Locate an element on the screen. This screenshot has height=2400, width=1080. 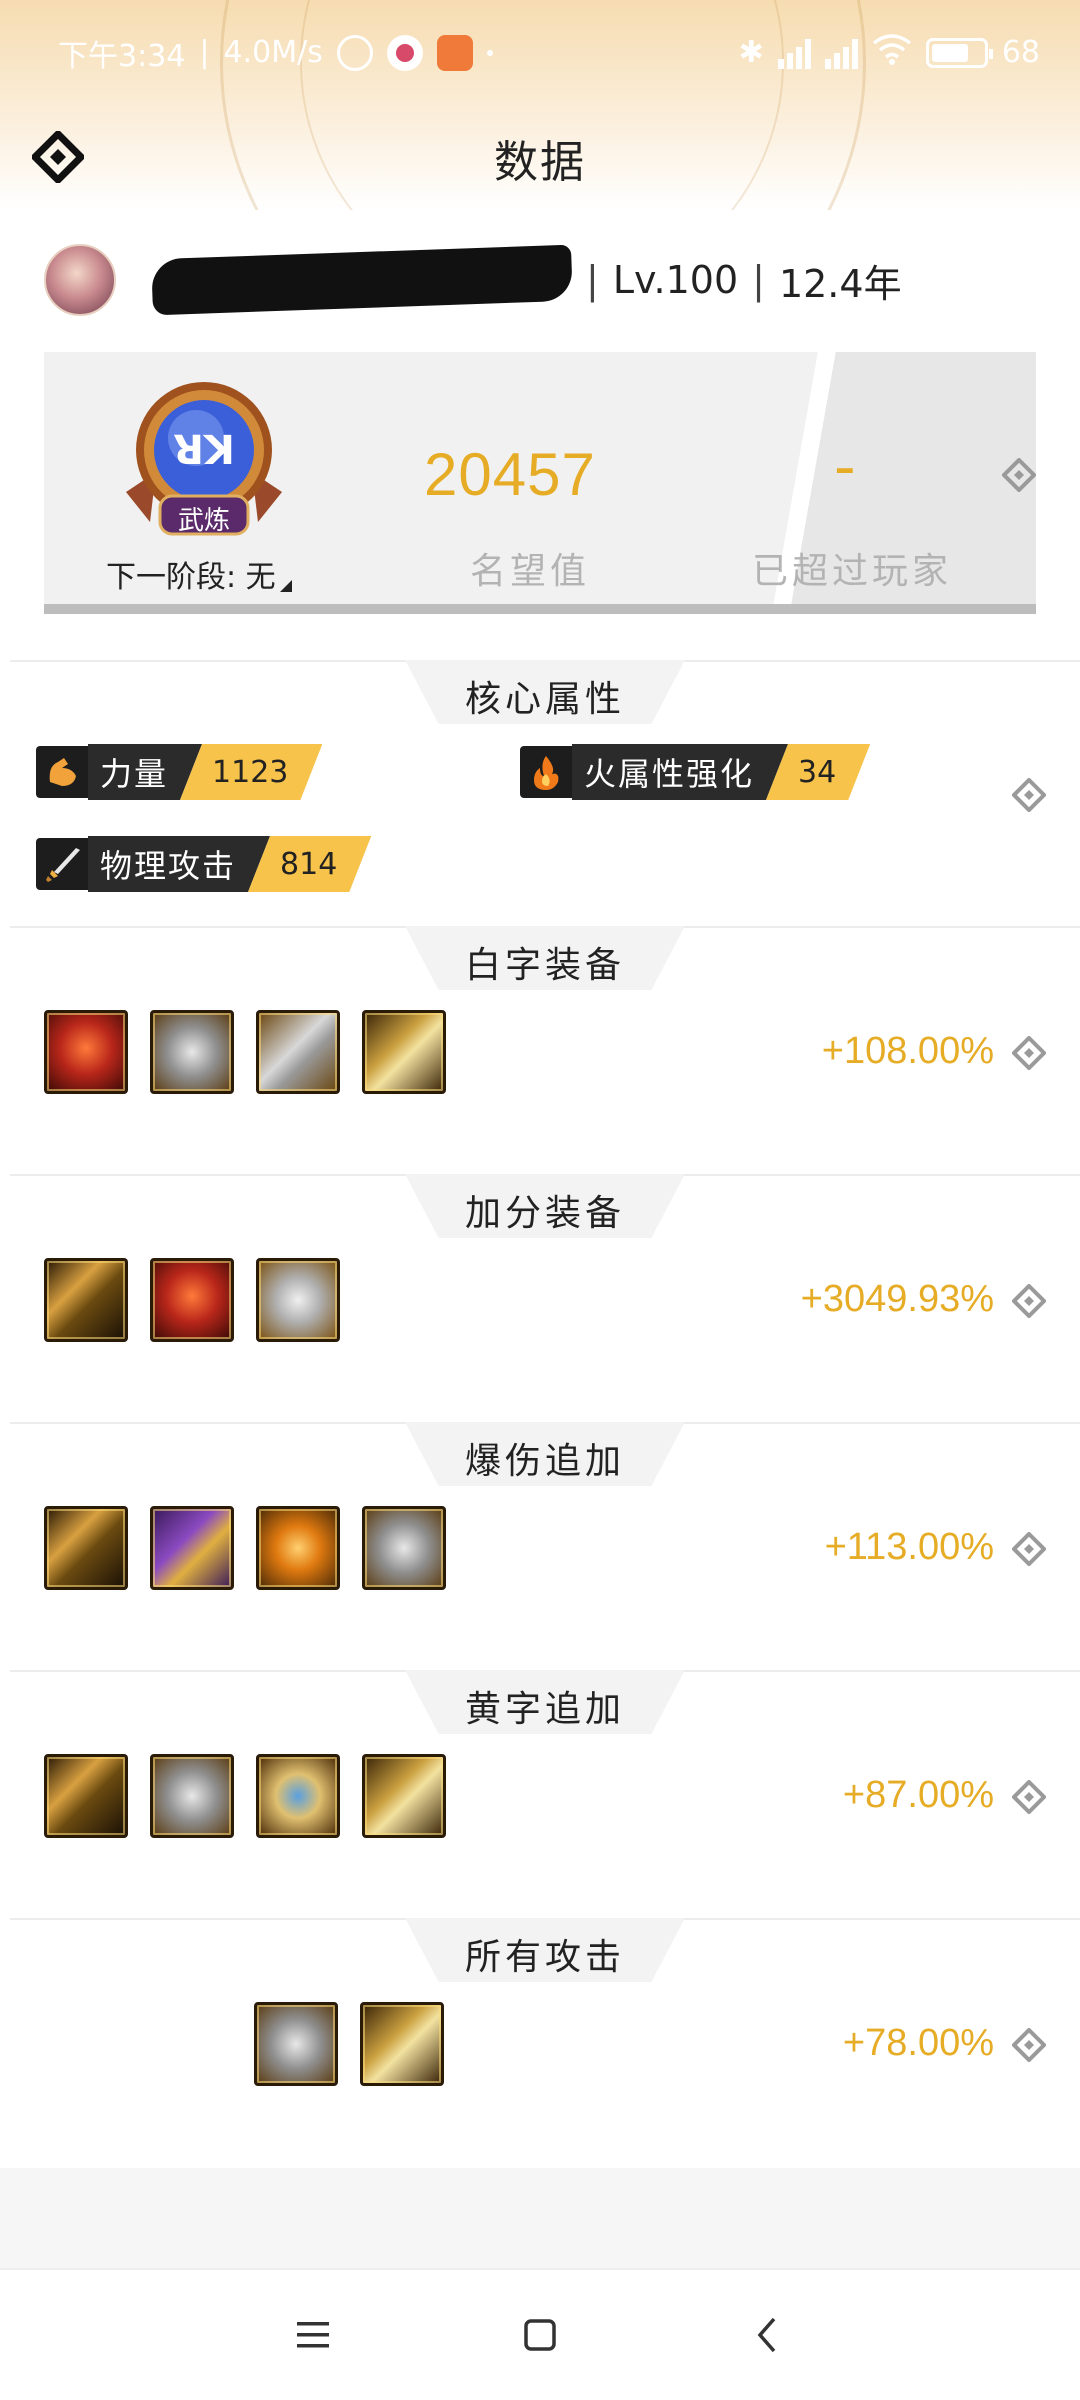
equipment-boots-icon is located at coordinates (298, 1052).